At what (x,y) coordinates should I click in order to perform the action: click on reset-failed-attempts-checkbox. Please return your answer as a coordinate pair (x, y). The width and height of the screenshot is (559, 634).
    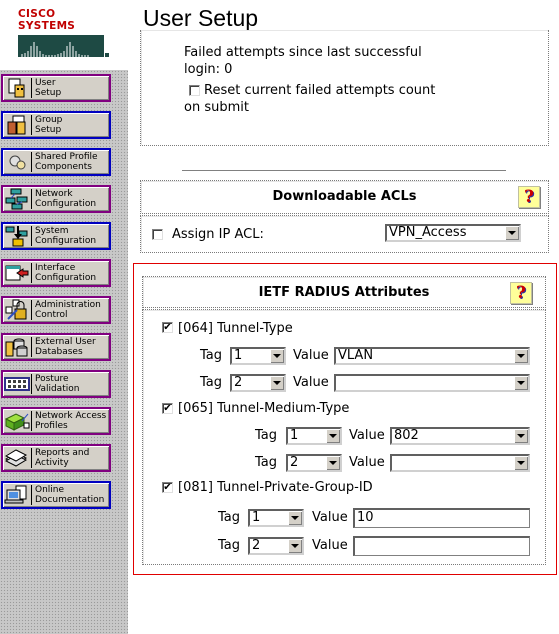
    Looking at the image, I should click on (194, 90).